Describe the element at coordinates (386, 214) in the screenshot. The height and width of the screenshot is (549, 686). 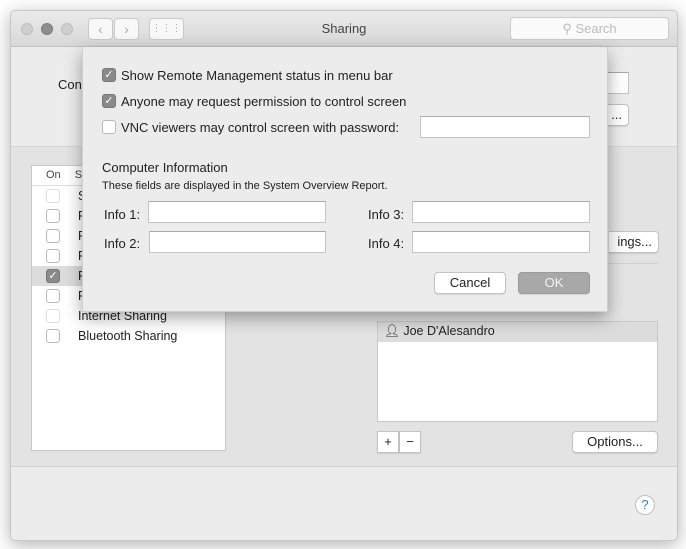
I see `info3-label: Info 3:` at that location.